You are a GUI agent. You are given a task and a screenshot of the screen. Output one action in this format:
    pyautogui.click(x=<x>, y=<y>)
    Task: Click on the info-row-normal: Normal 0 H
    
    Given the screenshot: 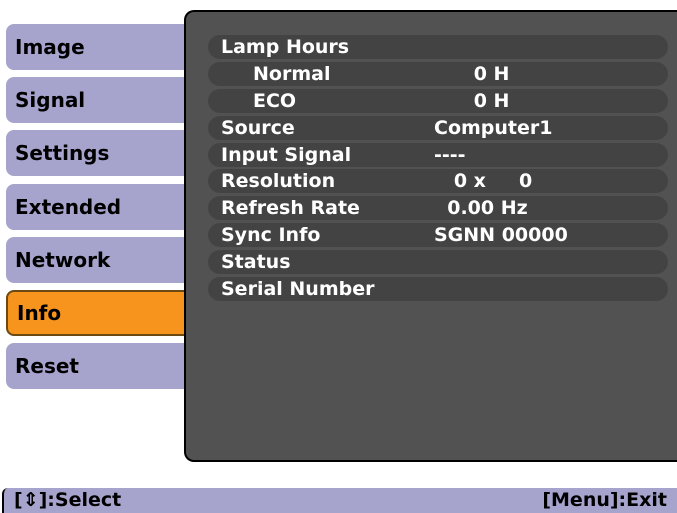 What is the action you would take?
    pyautogui.click(x=438, y=74)
    